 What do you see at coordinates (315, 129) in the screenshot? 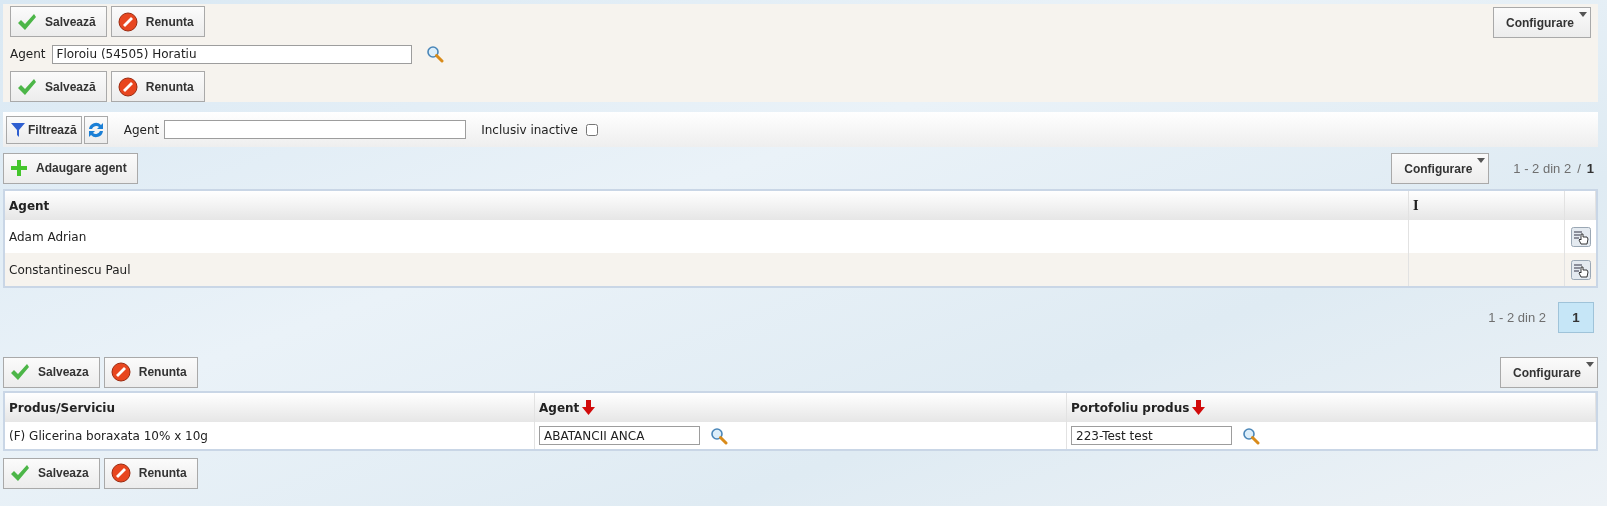
I see `agent-filter-field` at bounding box center [315, 129].